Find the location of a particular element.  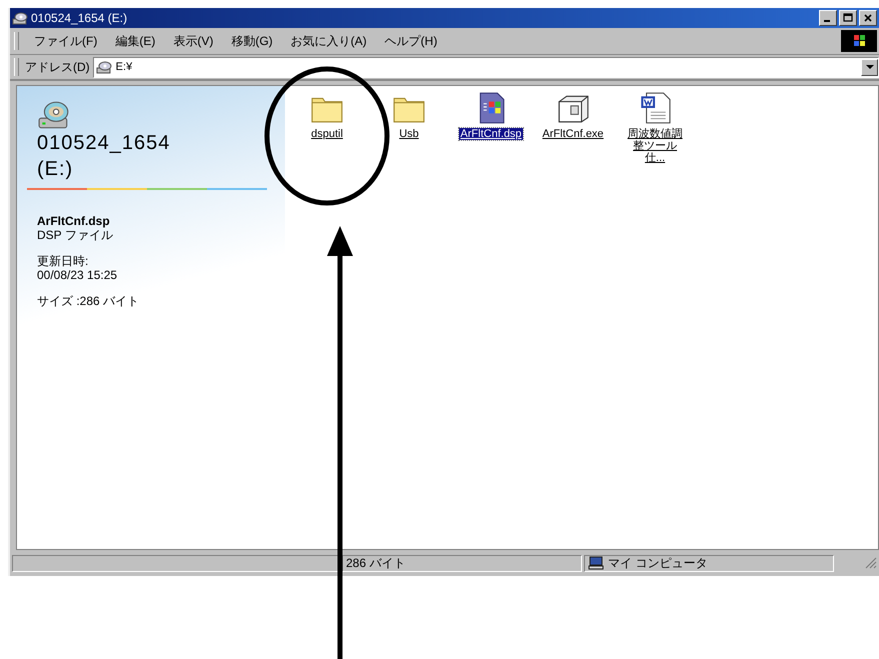

dropdown-button is located at coordinates (869, 67).